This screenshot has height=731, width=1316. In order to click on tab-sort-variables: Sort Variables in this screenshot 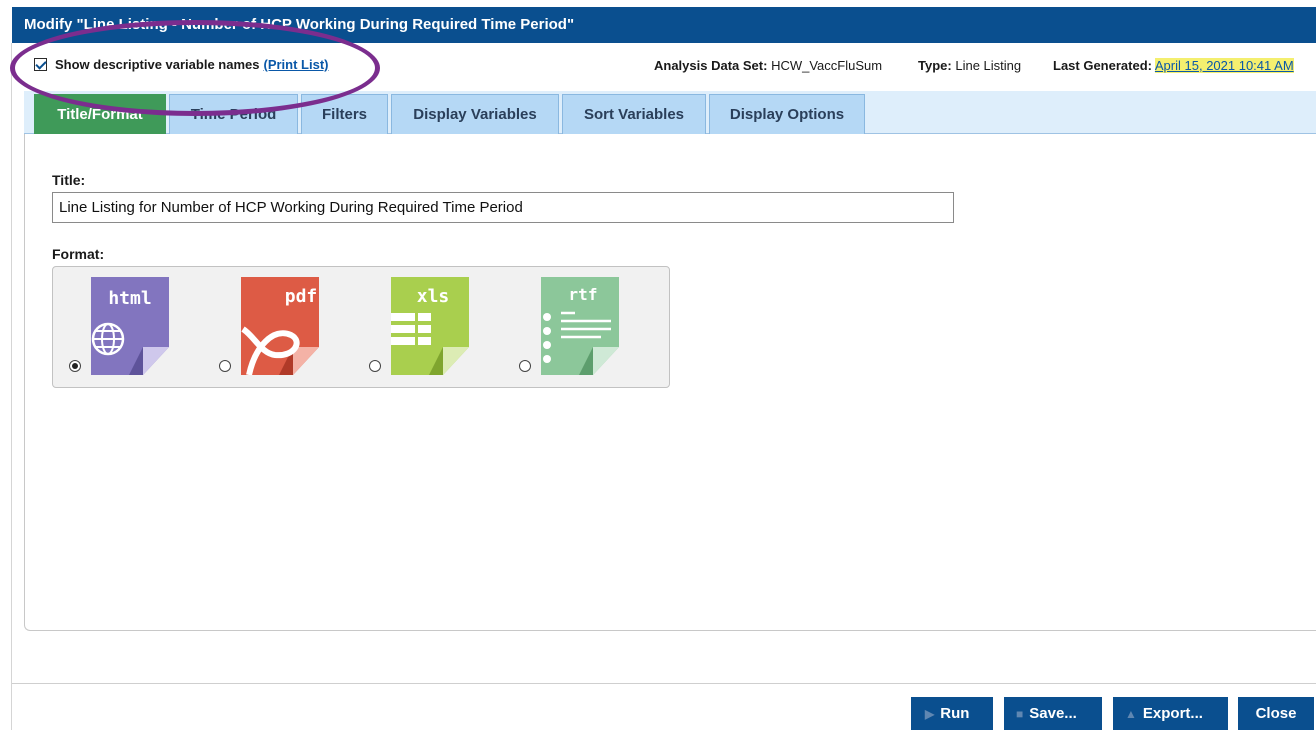, I will do `click(634, 114)`.